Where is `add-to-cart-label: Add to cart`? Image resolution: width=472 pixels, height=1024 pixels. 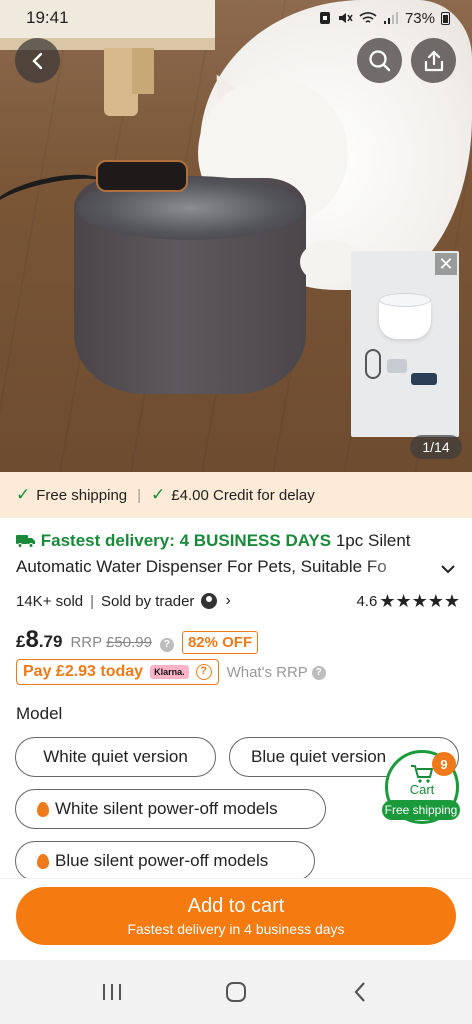 add-to-cart-label: Add to cart is located at coordinates (236, 906).